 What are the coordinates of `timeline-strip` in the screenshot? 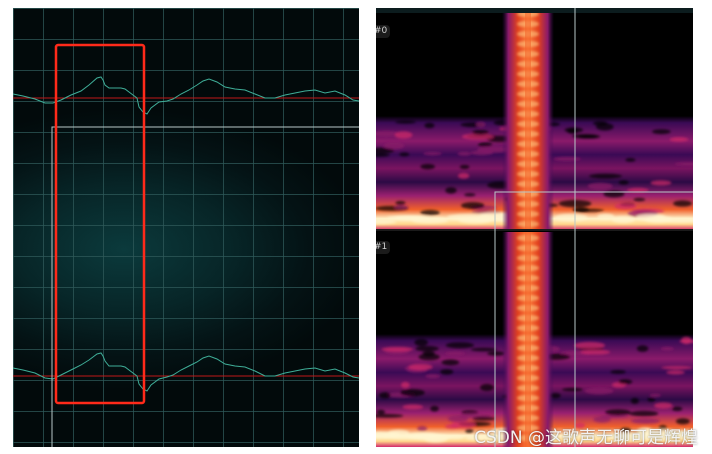 It's located at (534, 10).